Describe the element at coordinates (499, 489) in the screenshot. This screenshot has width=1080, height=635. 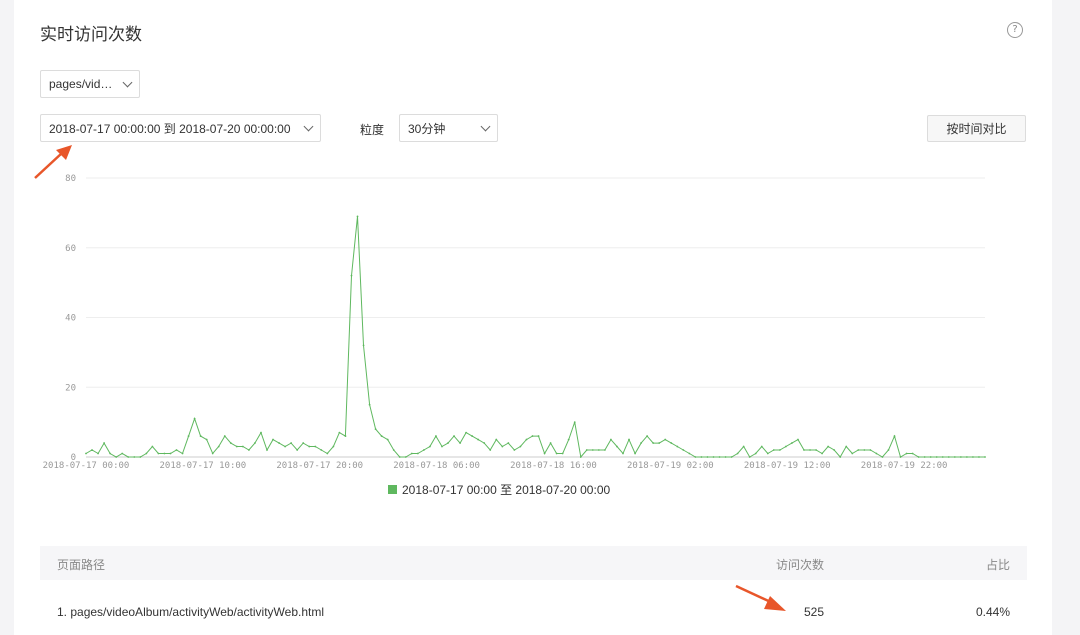
I see `chart-legend: 2018-07-17 00:00 至 2018-07-20 00:00` at that location.